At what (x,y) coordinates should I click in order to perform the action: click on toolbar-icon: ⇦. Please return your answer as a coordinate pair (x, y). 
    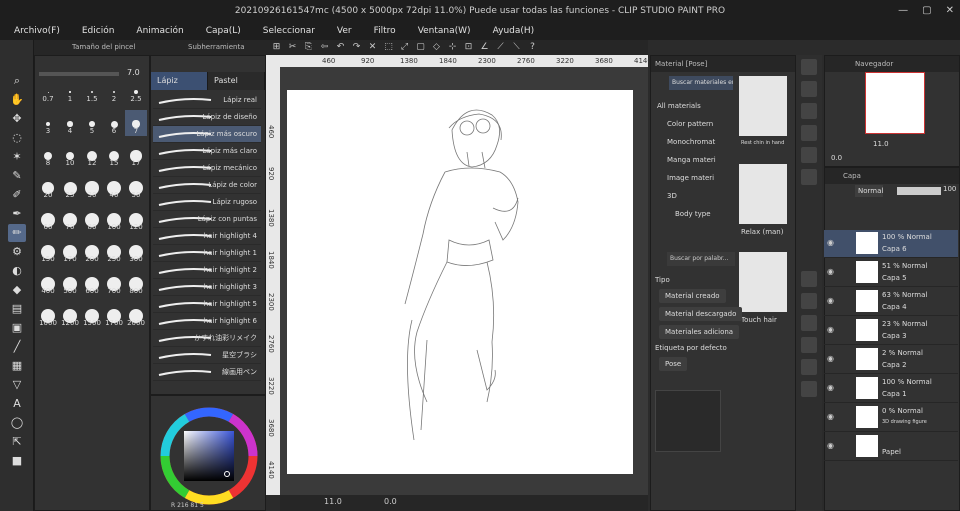
    Looking at the image, I should click on (324, 47).